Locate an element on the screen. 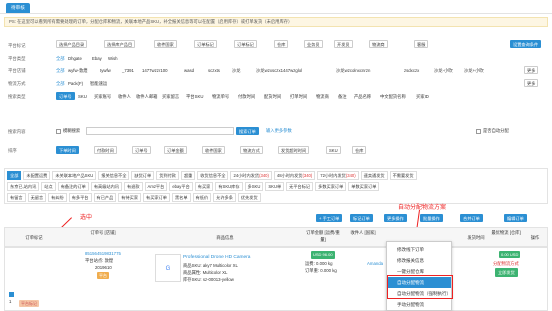 The height and width of the screenshot is (311, 552). store-all: 全部 is located at coordinates (60, 71).